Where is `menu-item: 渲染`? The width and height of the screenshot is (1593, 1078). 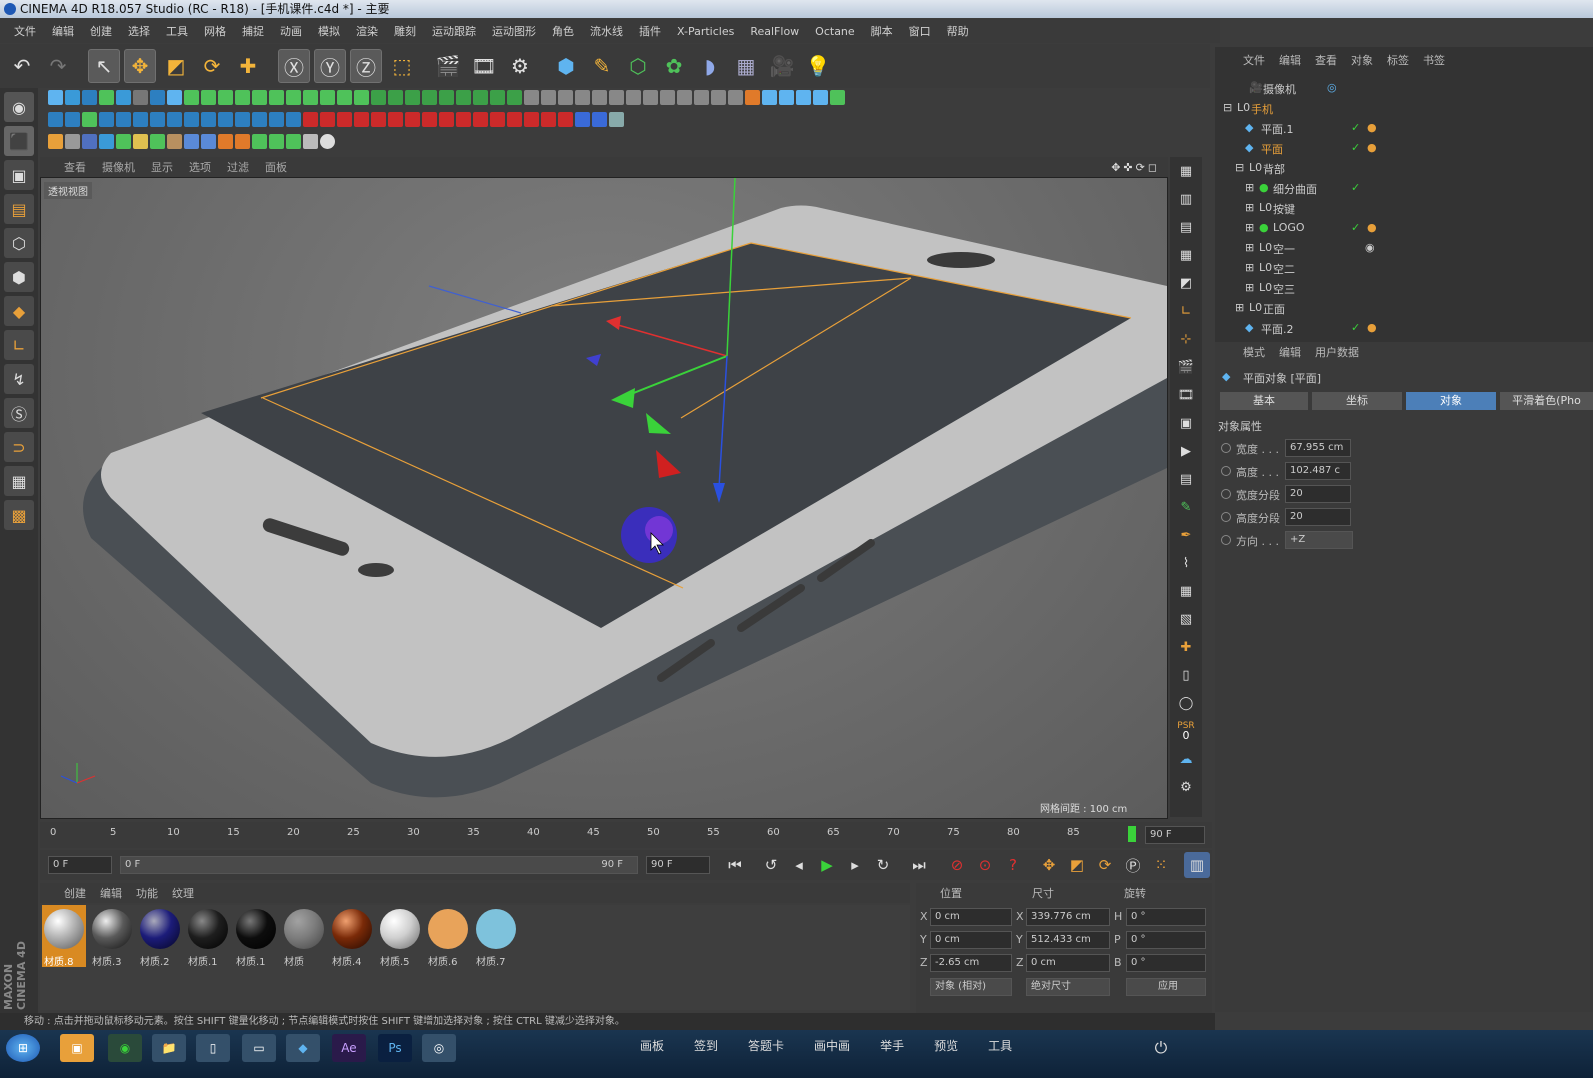 menu-item: 渲染 is located at coordinates (367, 31).